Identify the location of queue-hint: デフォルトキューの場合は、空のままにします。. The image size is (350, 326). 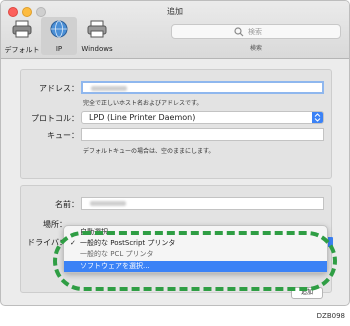
(149, 151).